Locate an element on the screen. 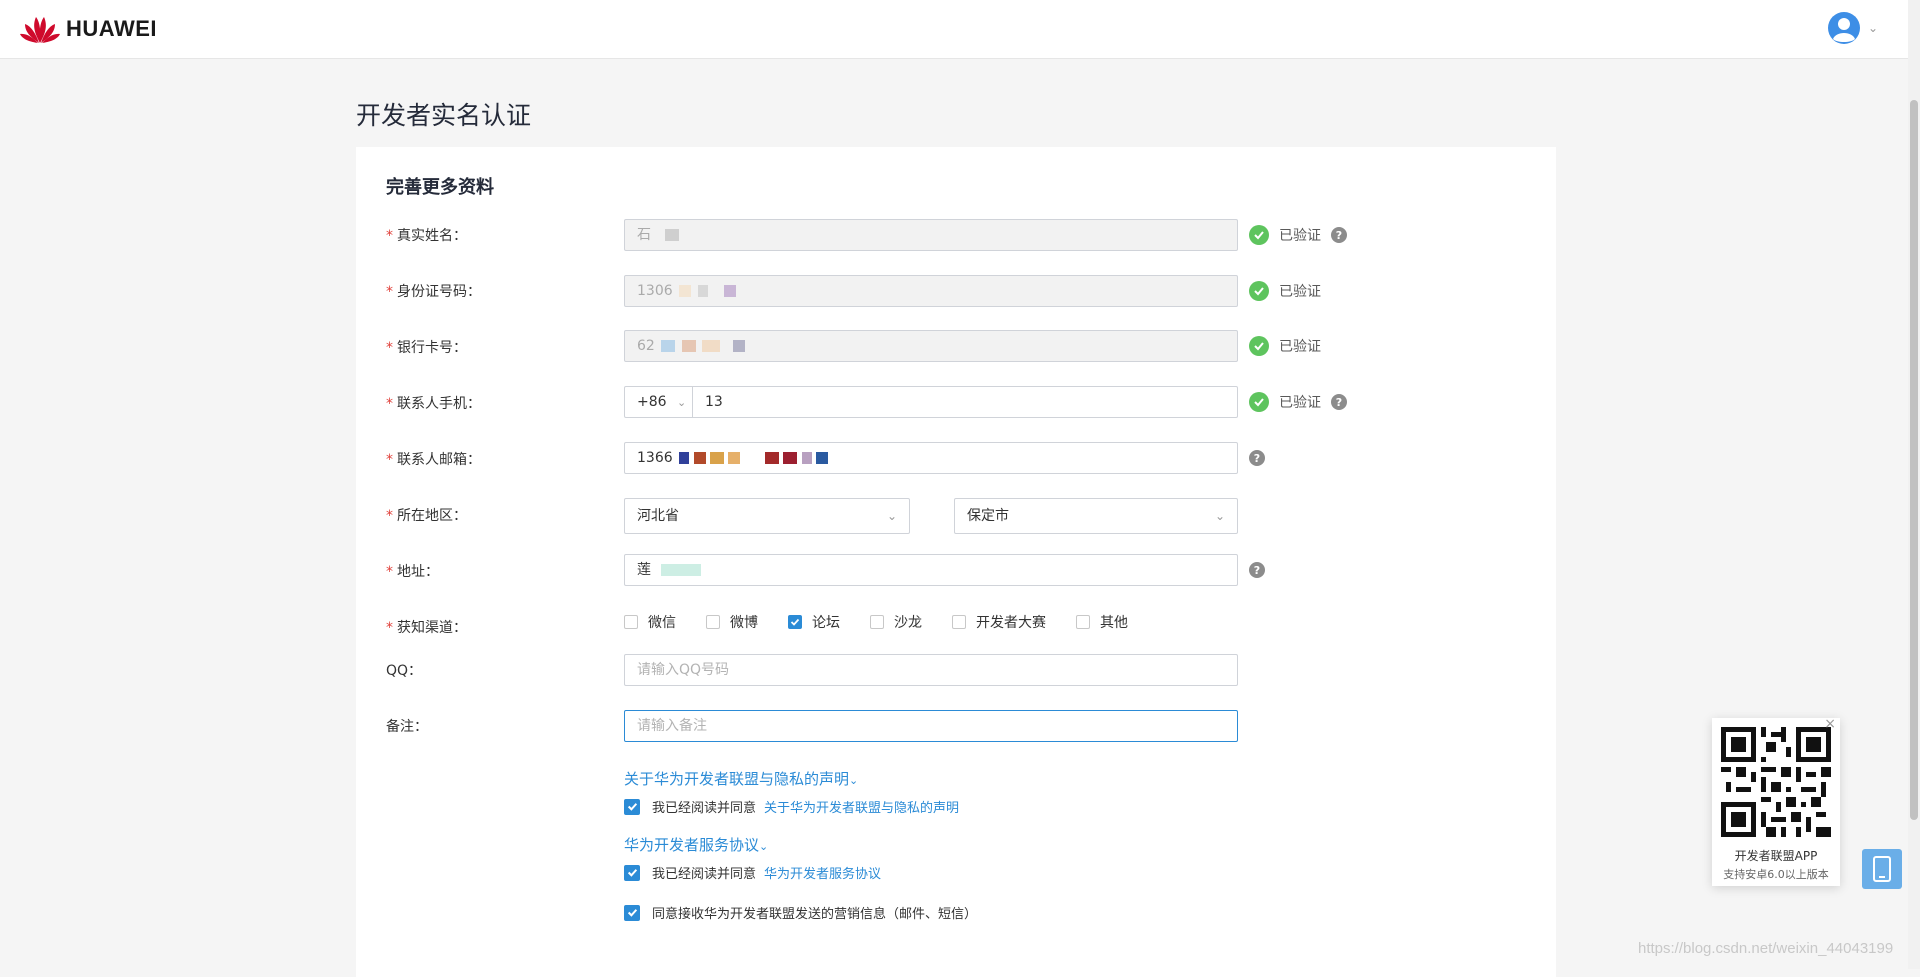 Image resolution: width=1920 pixels, height=977 pixels. brand-name: HUAWEI is located at coordinates (111, 28).